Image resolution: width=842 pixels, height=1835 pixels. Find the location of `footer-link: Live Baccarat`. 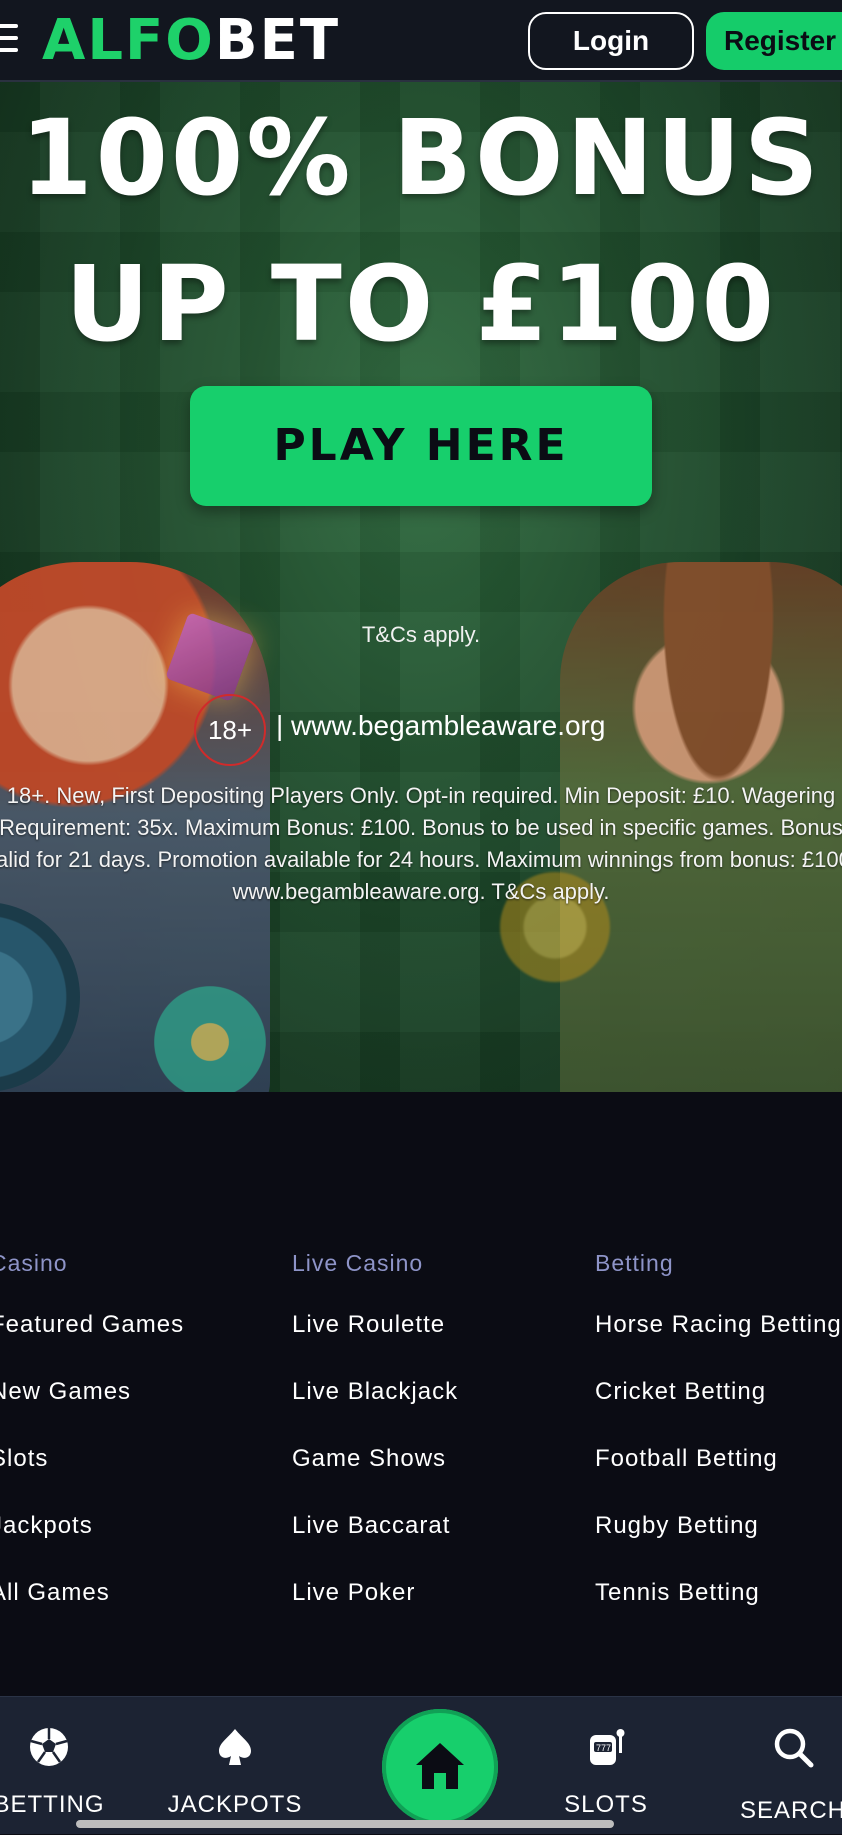

footer-link: Live Baccarat is located at coordinates (375, 1545).